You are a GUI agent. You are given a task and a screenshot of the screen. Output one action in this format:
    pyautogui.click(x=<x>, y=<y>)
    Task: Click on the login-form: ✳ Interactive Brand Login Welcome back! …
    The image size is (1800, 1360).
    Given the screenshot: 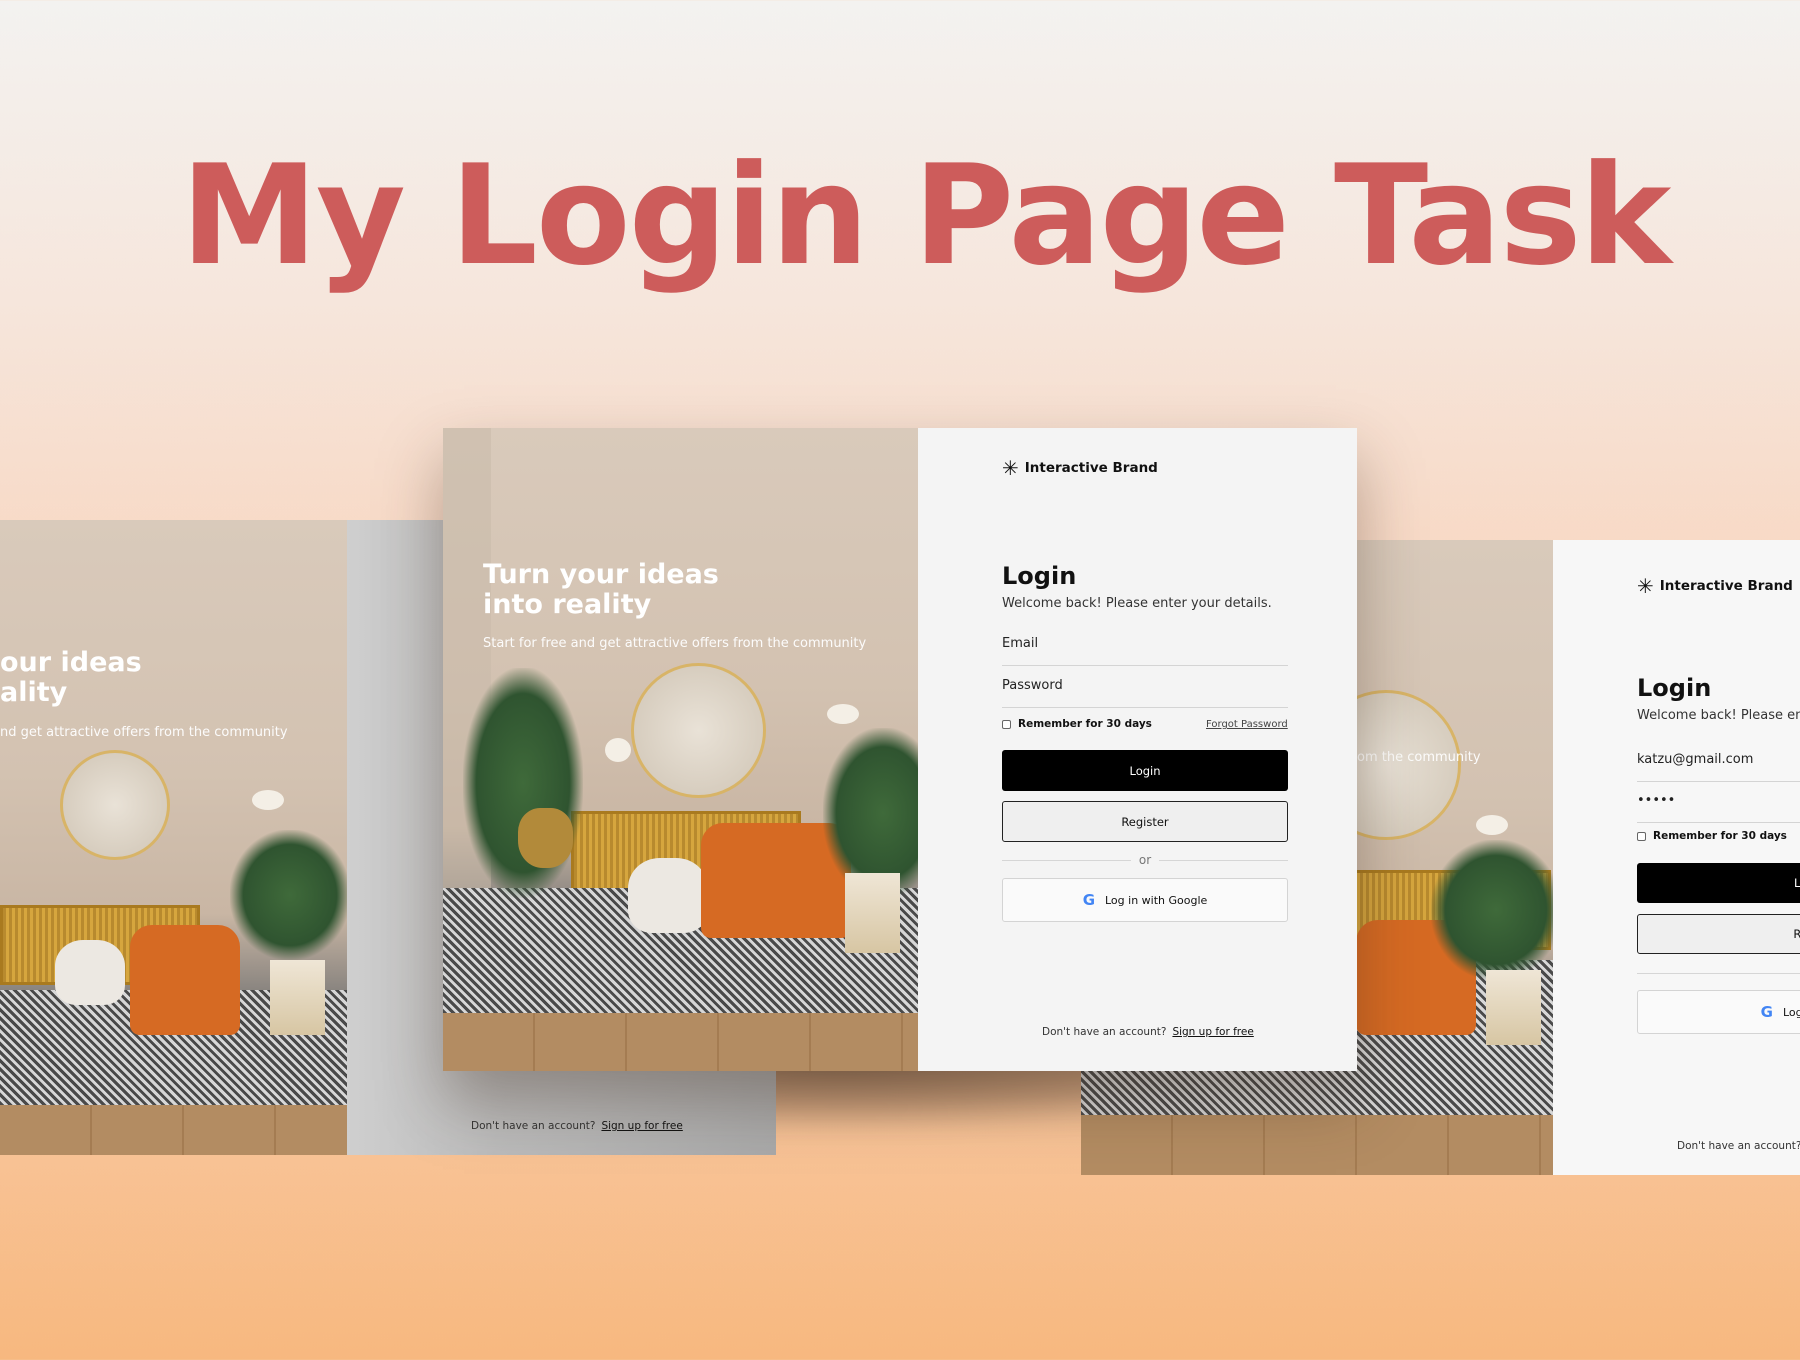 What is the action you would take?
    pyautogui.click(x=1137, y=749)
    